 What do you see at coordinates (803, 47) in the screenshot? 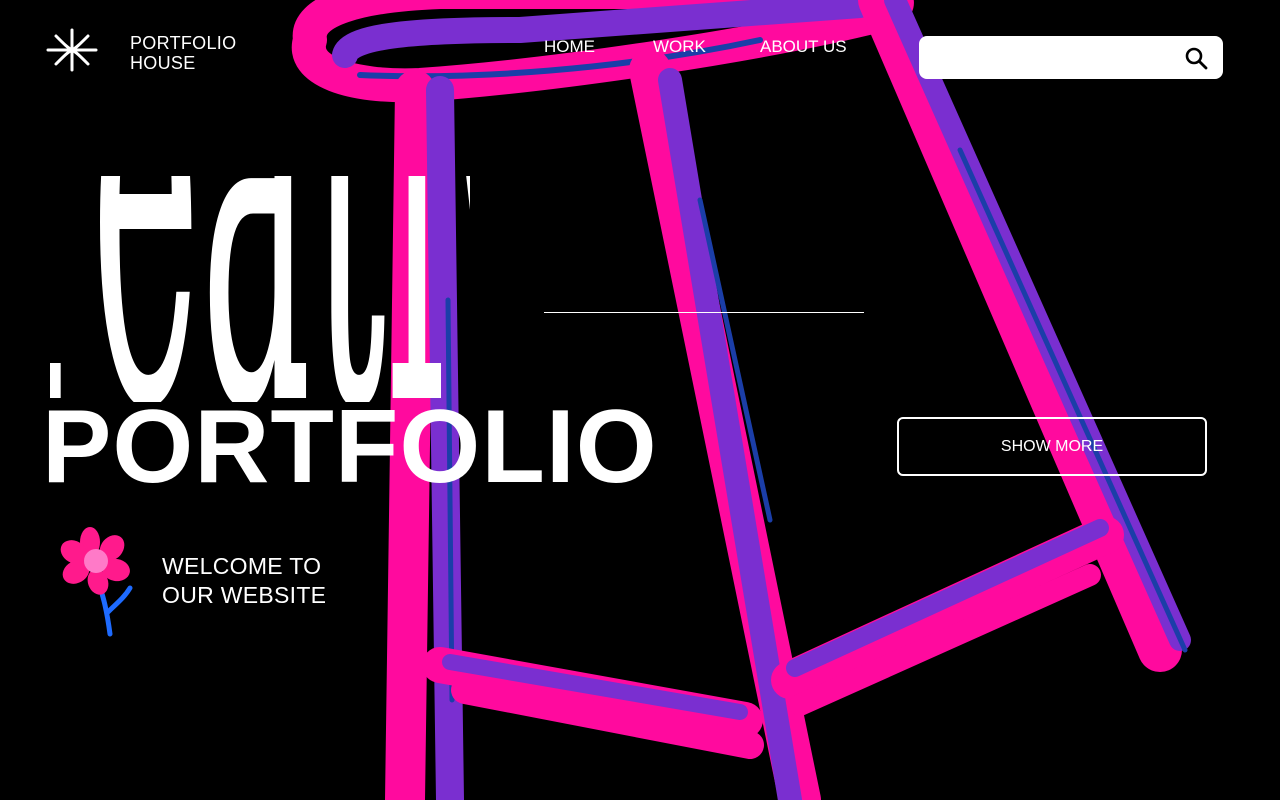
I see `nav-item-about-us: ABOUT US` at bounding box center [803, 47].